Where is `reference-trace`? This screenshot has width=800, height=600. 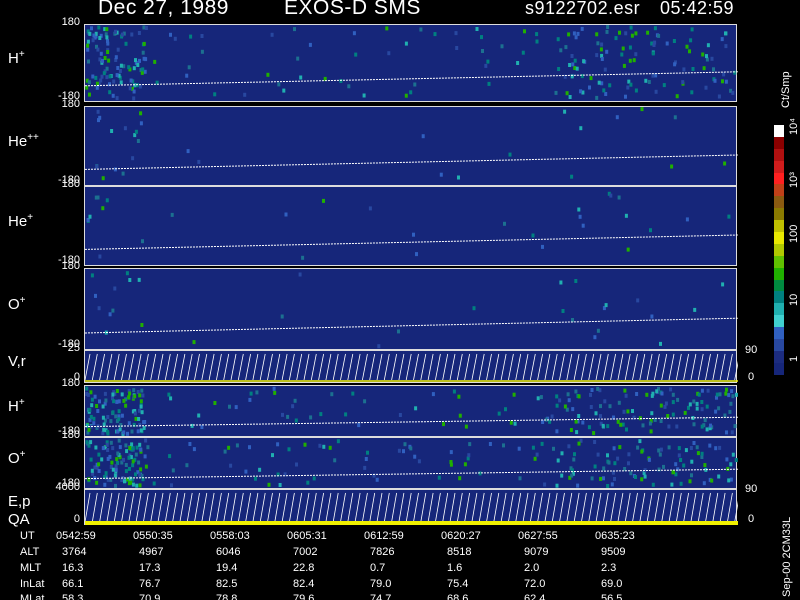 reference-trace is located at coordinates (411, 422).